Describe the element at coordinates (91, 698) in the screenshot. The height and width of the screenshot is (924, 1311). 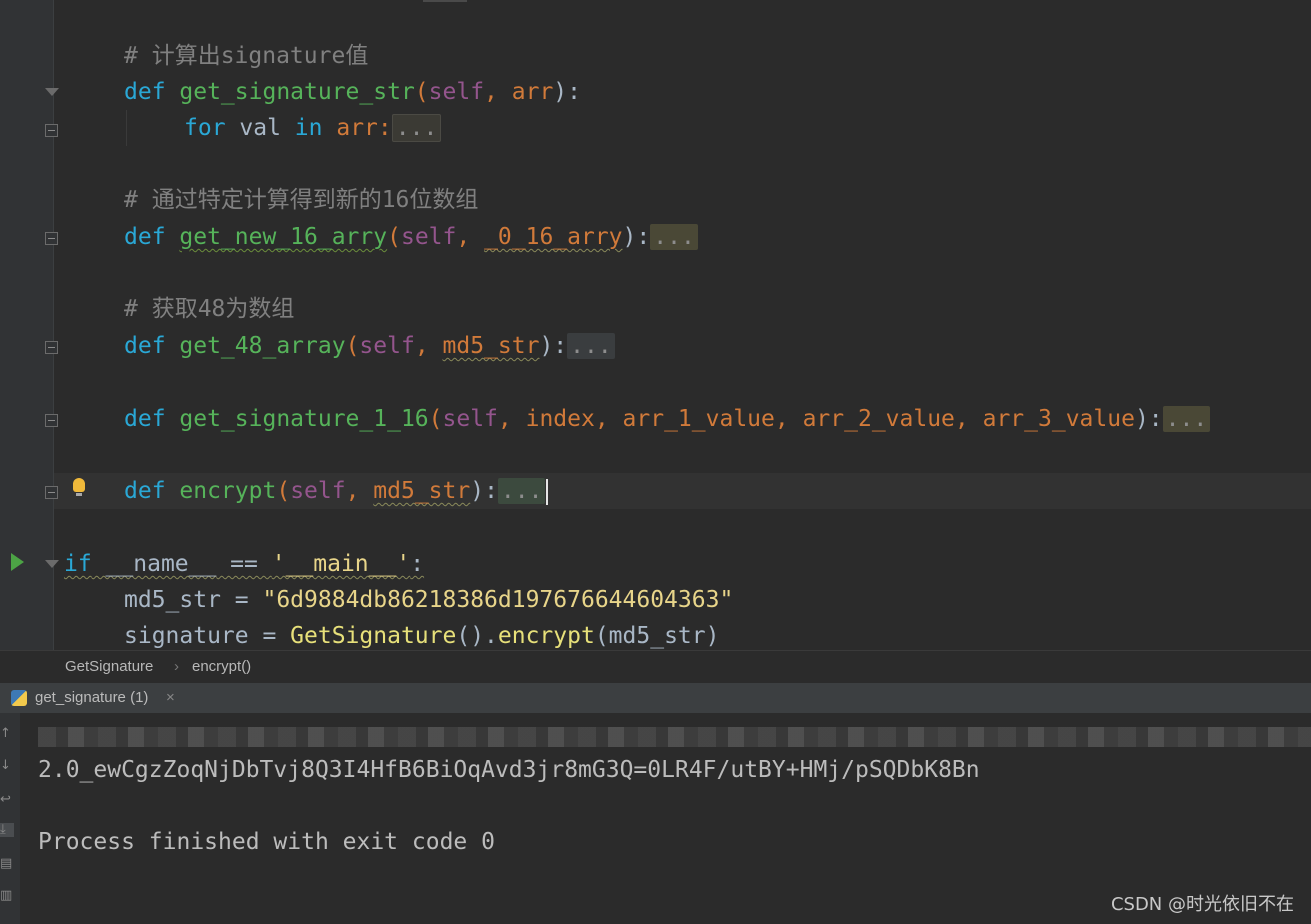
I see `run-tab-label: get_signature (1)` at that location.